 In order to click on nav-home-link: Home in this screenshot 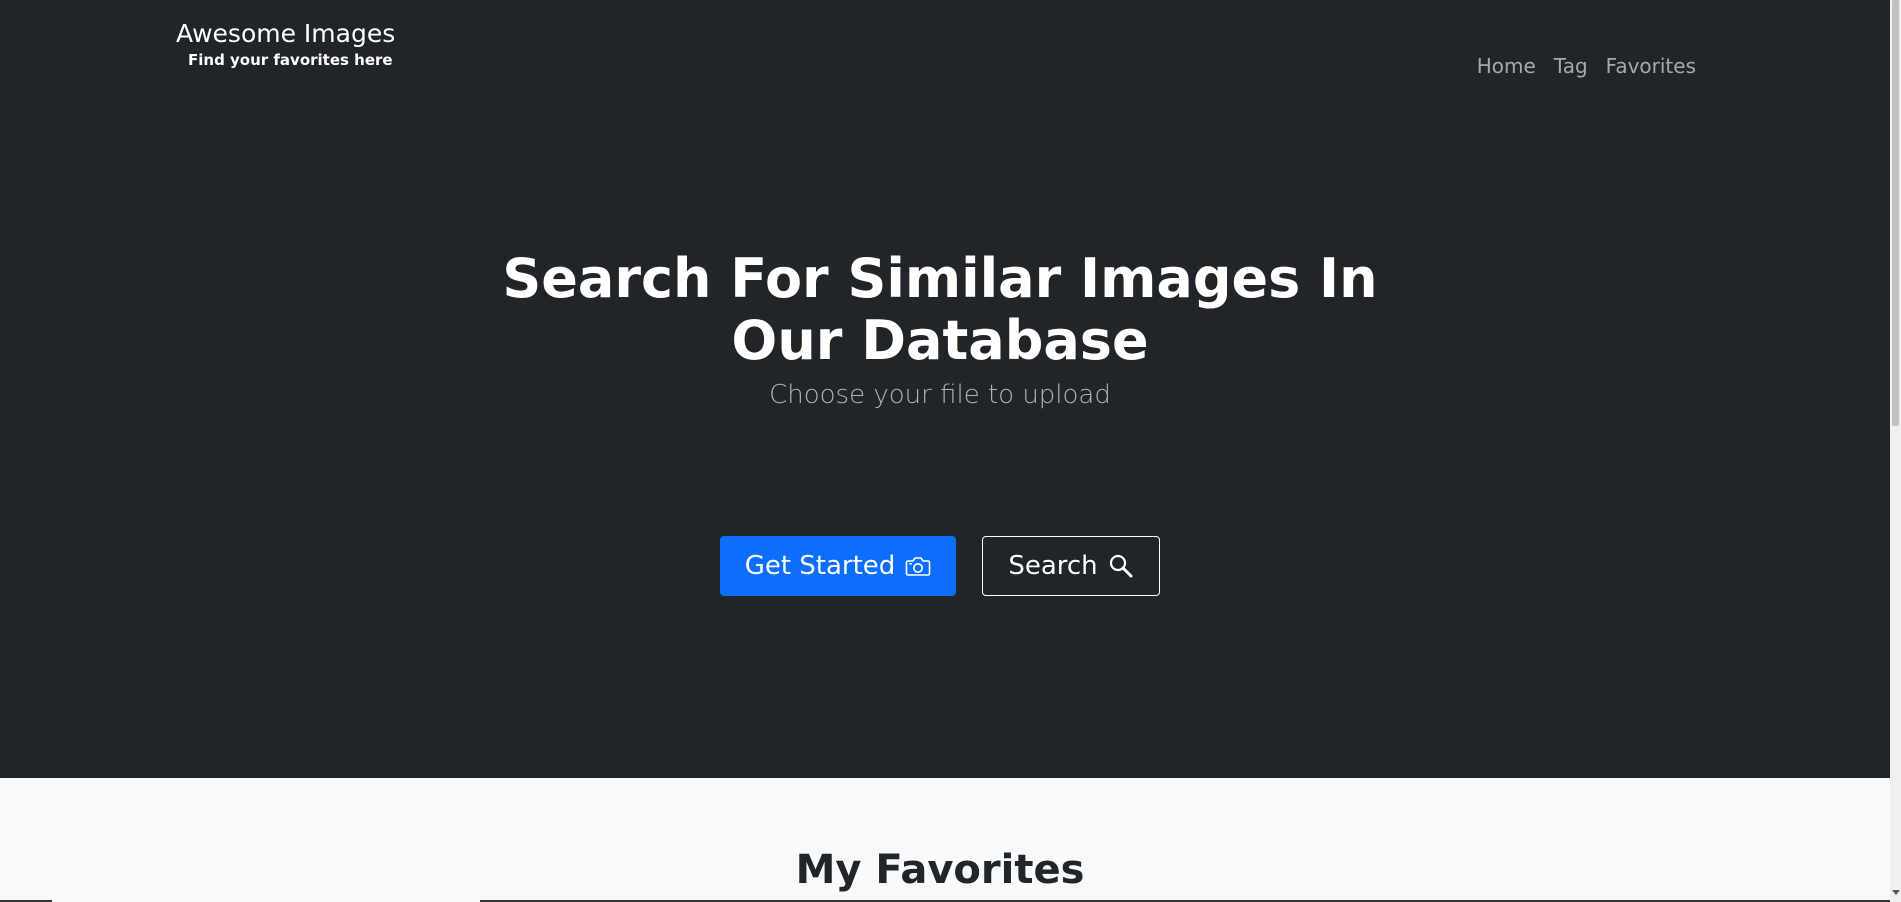, I will do `click(1506, 66)`.